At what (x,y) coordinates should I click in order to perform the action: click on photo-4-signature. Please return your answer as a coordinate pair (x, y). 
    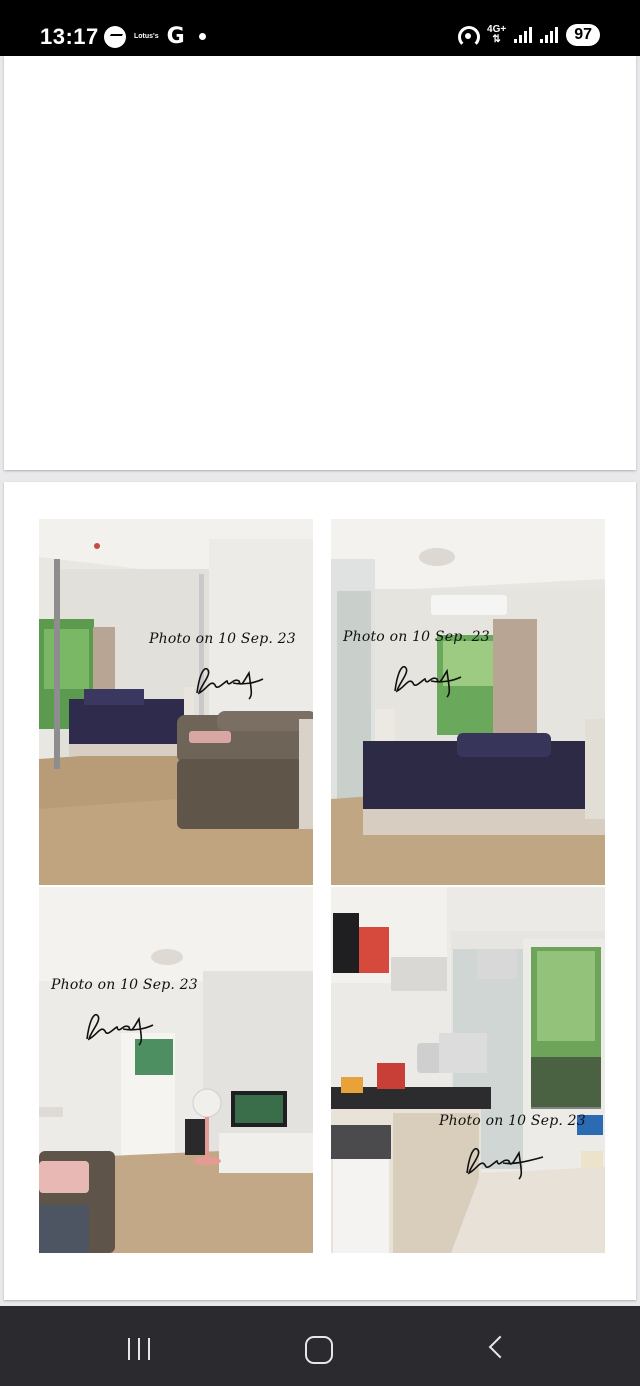
    Looking at the image, I should click on (505, 1164).